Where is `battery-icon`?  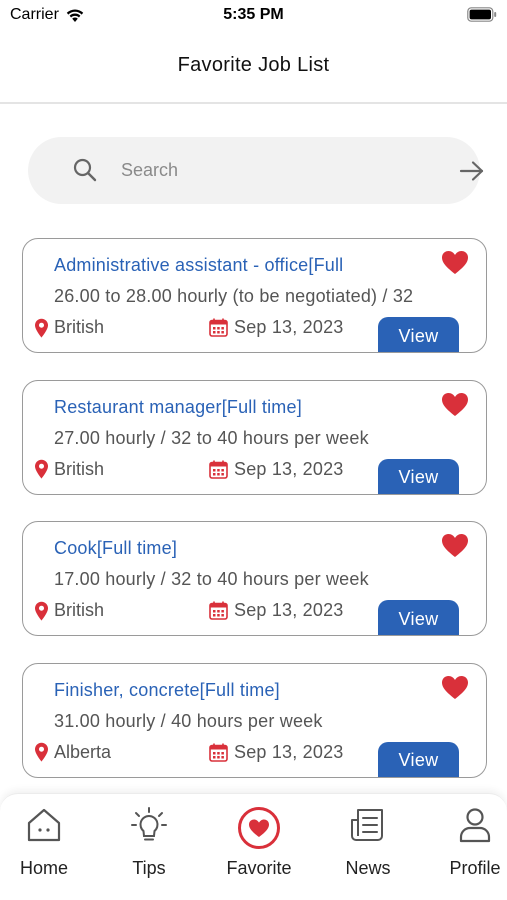 battery-icon is located at coordinates (482, 14).